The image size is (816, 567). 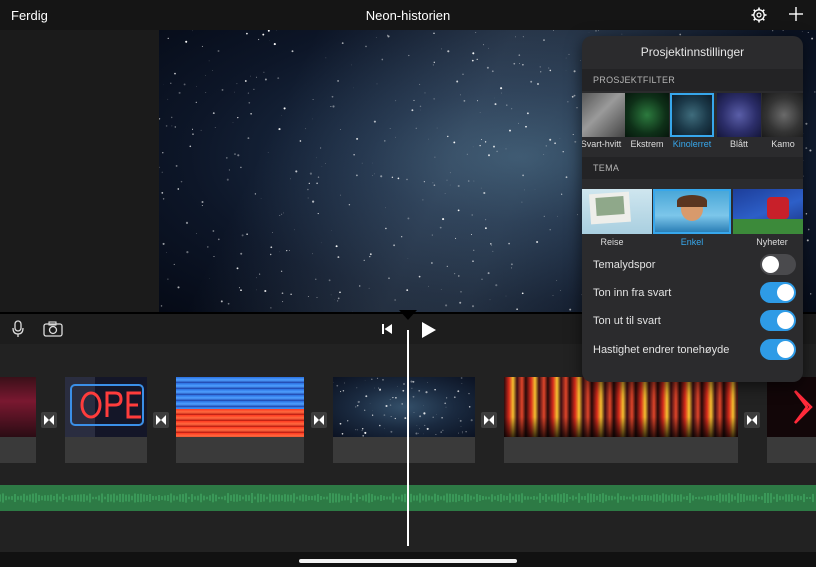 What do you see at coordinates (692, 80) in the screenshot?
I see `filter-section-header: PROSJEKTFILTER` at bounding box center [692, 80].